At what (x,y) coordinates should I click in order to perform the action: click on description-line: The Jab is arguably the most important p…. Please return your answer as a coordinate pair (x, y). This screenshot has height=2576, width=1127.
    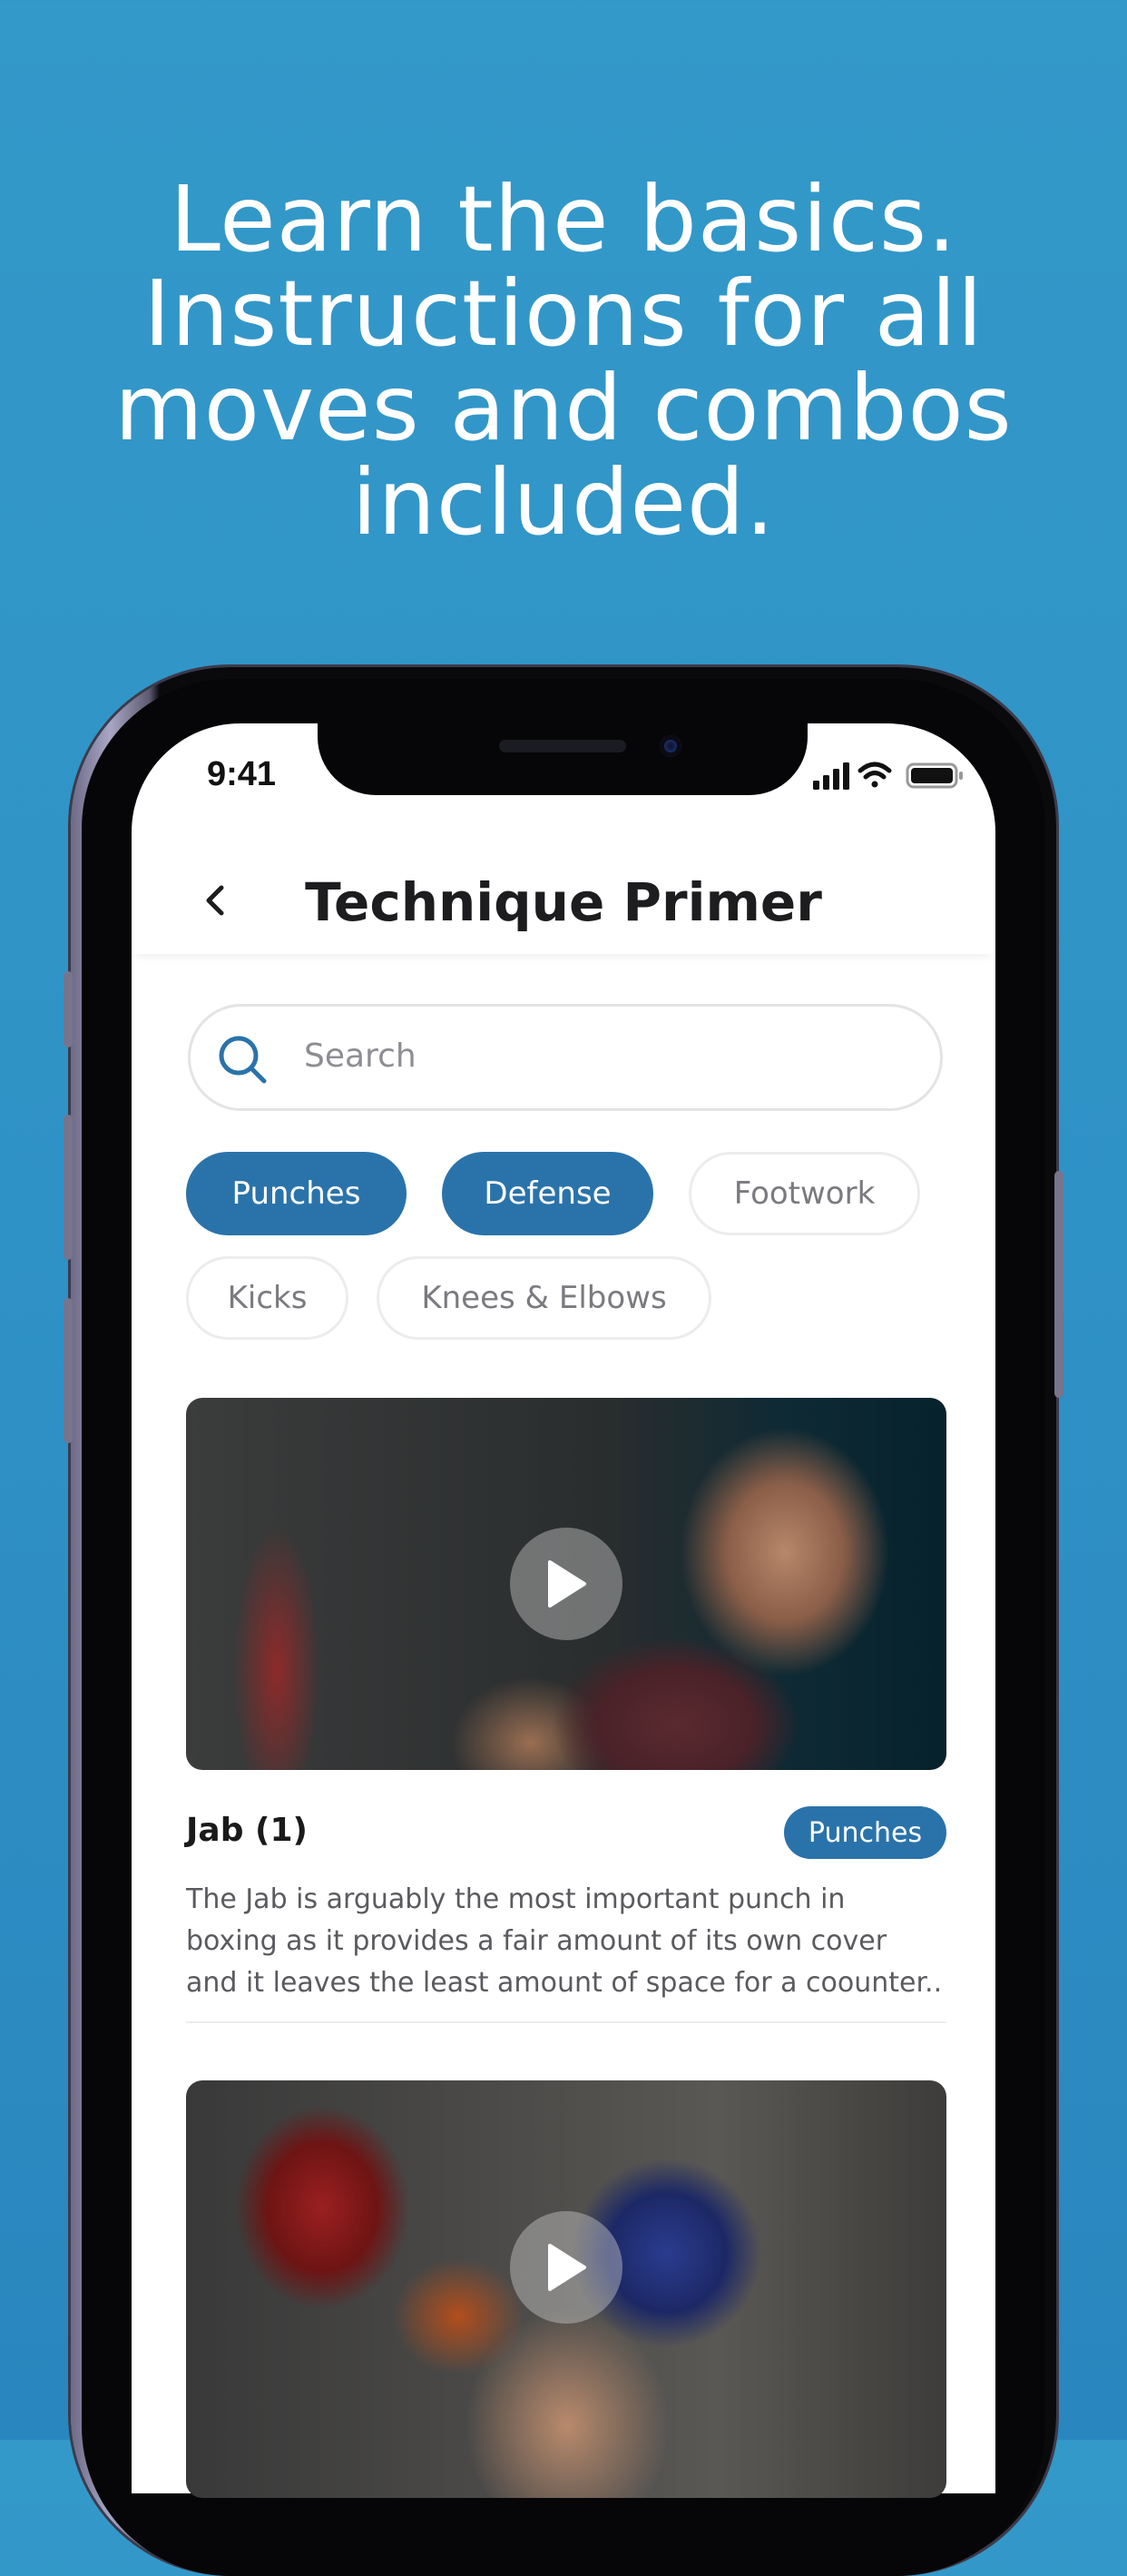
    Looking at the image, I should click on (516, 1899).